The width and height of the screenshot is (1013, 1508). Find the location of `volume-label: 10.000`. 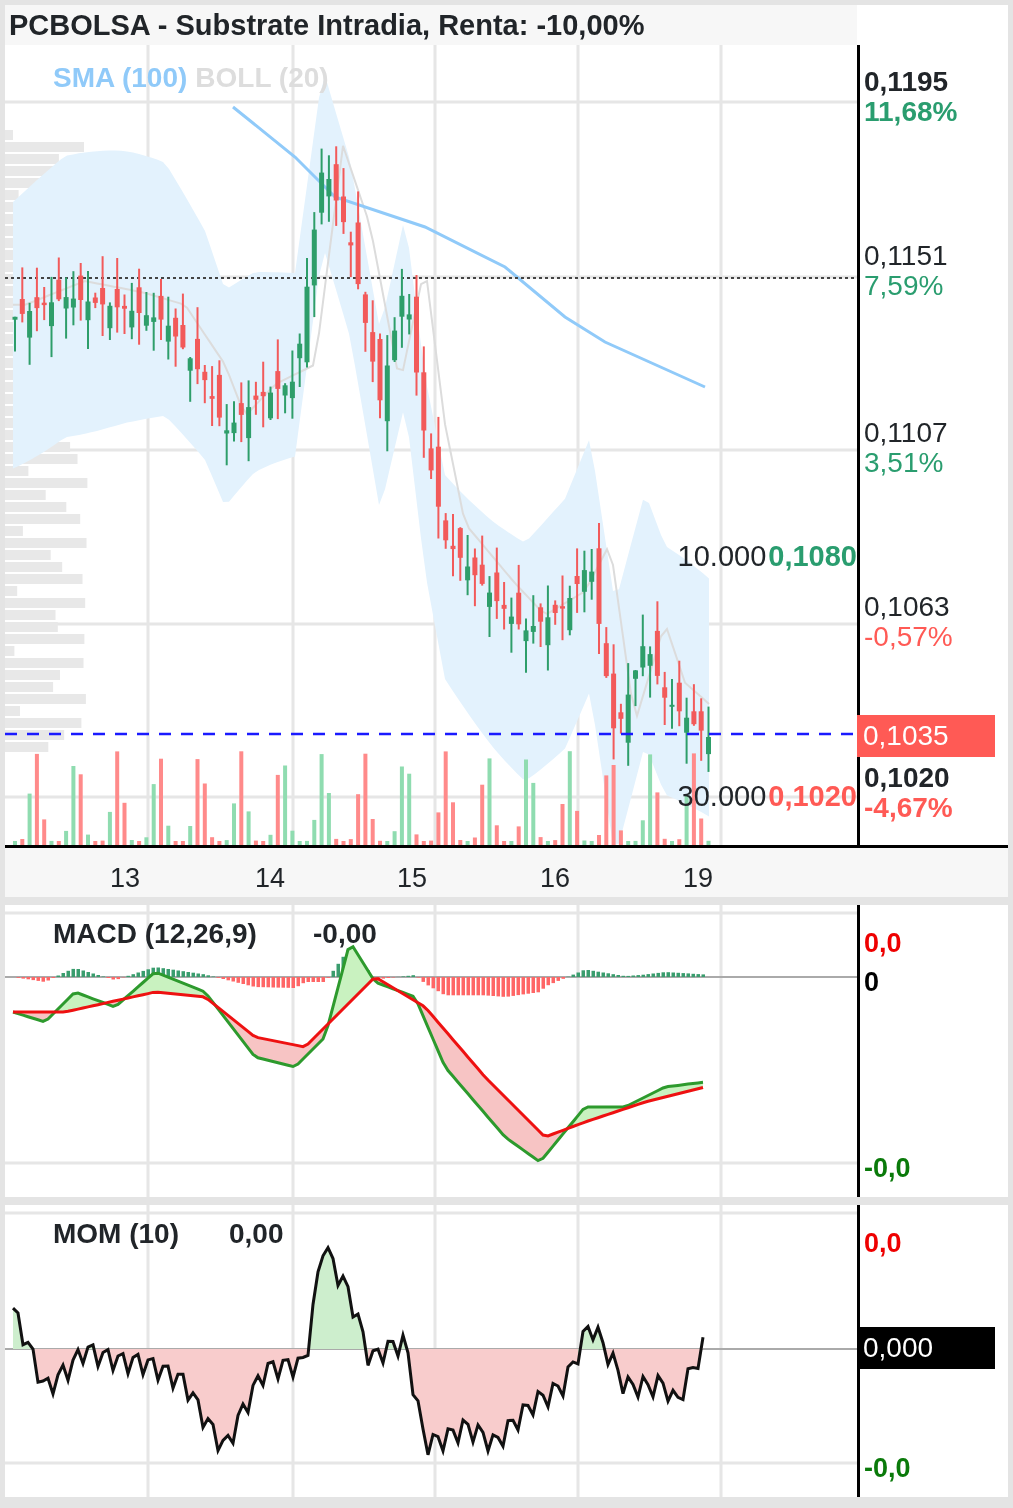

volume-label: 10.000 is located at coordinates (722, 556).